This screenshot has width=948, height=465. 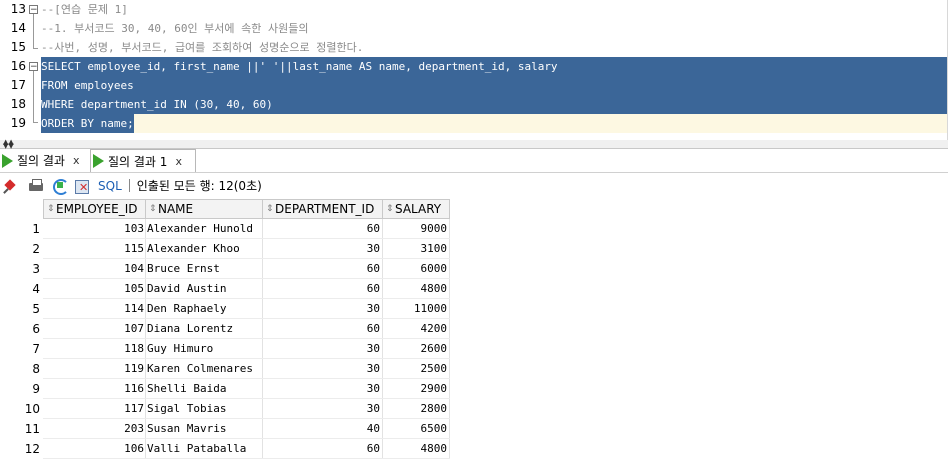 I want to click on cell-salary: 2600, so click(x=416, y=349).